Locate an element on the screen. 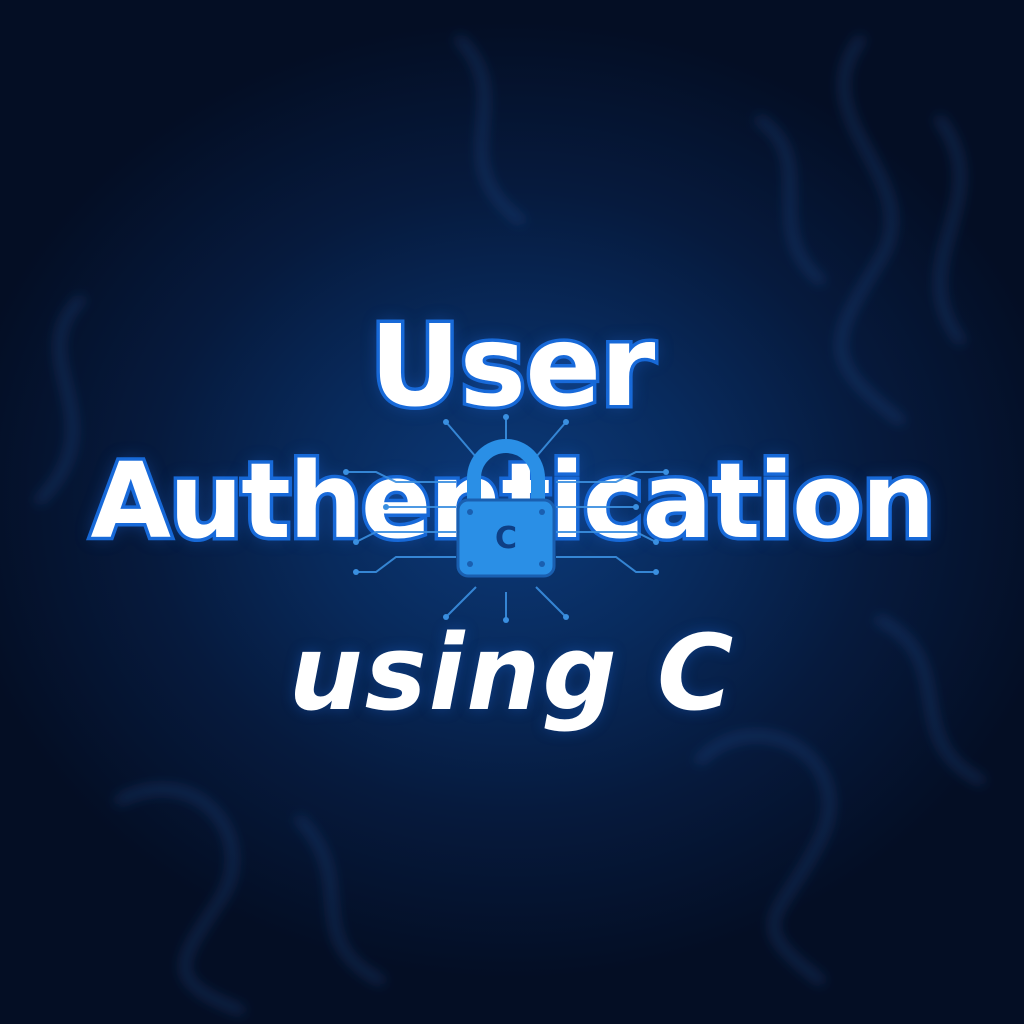 The image size is (1024, 1024). padlock-circuit-icon: C is located at coordinates (506, 518).